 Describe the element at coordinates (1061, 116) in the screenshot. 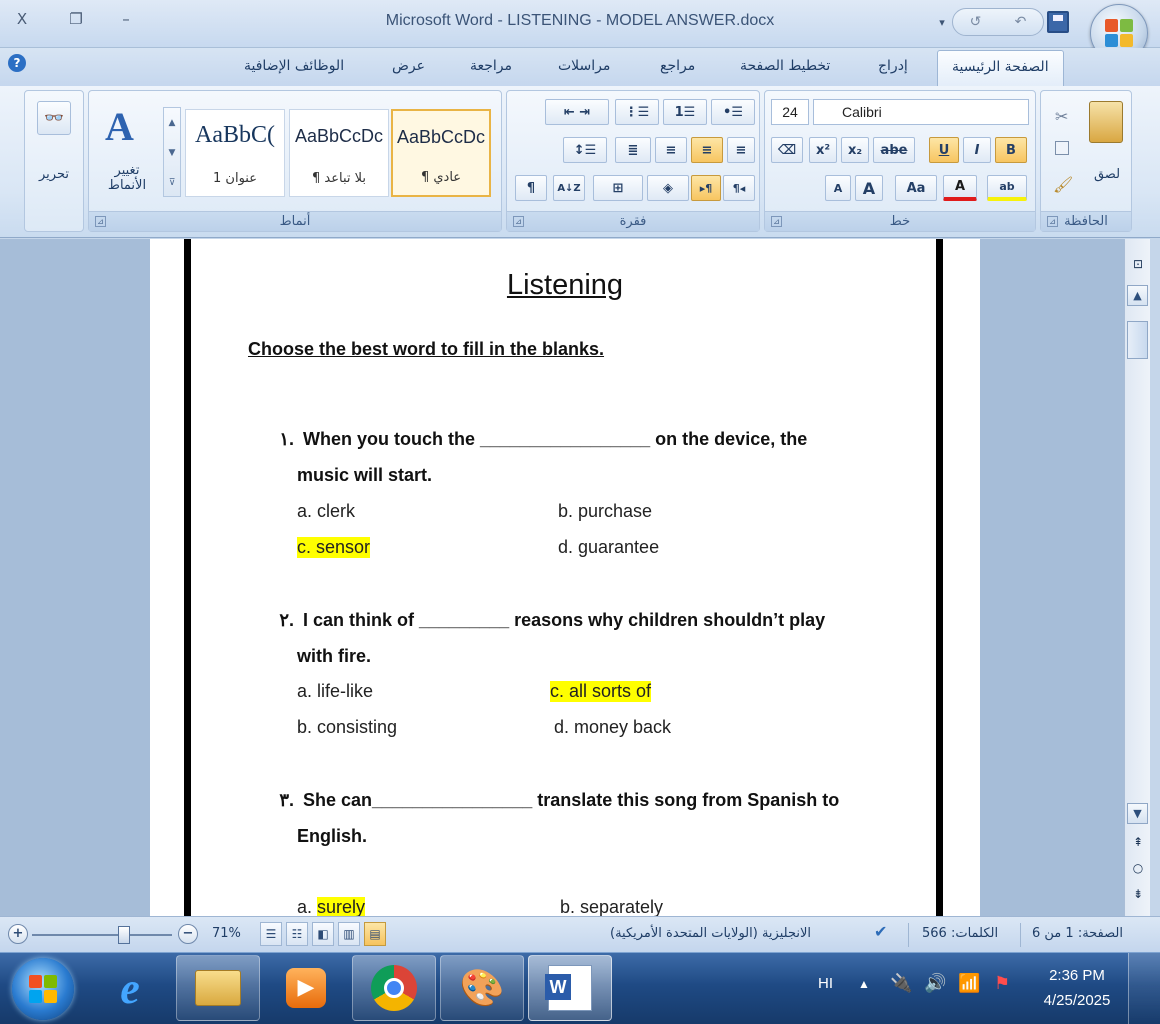

I see `cut-icon: ✂` at that location.